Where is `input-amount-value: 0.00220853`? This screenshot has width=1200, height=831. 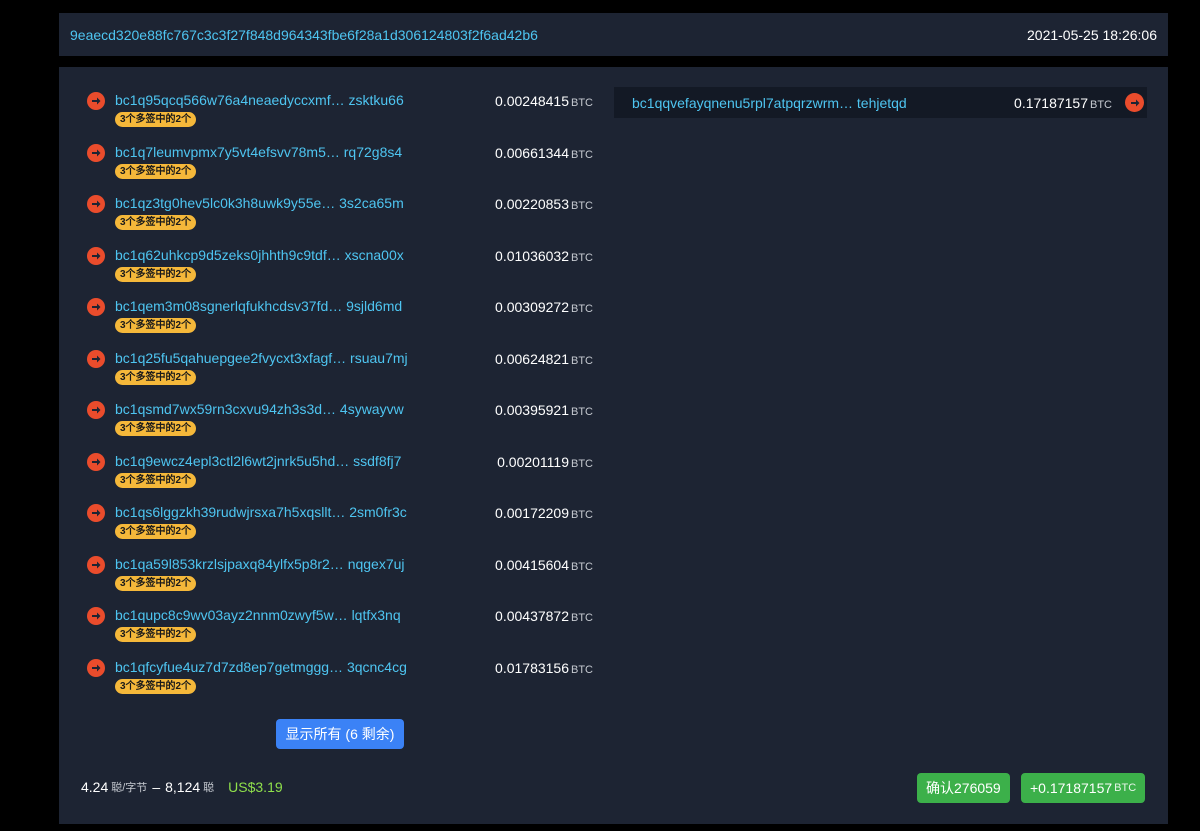
input-amount-value: 0.00220853 is located at coordinates (532, 204).